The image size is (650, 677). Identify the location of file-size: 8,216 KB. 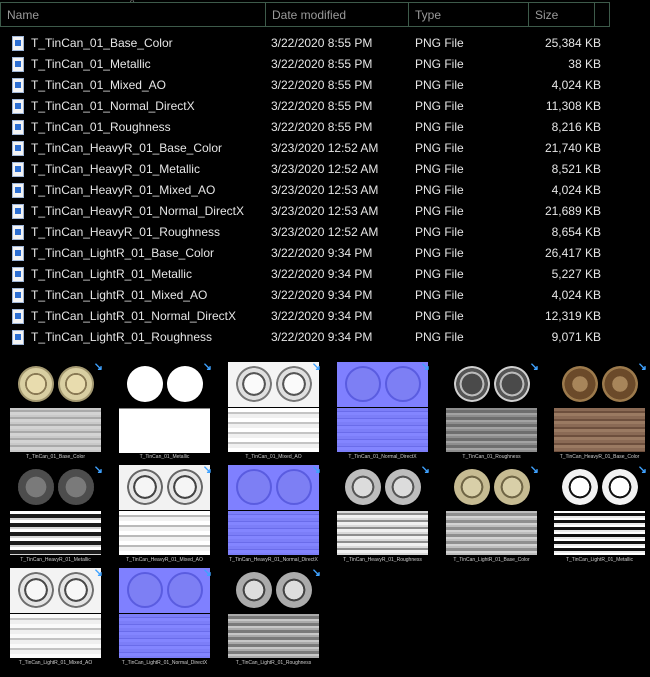
(576, 127).